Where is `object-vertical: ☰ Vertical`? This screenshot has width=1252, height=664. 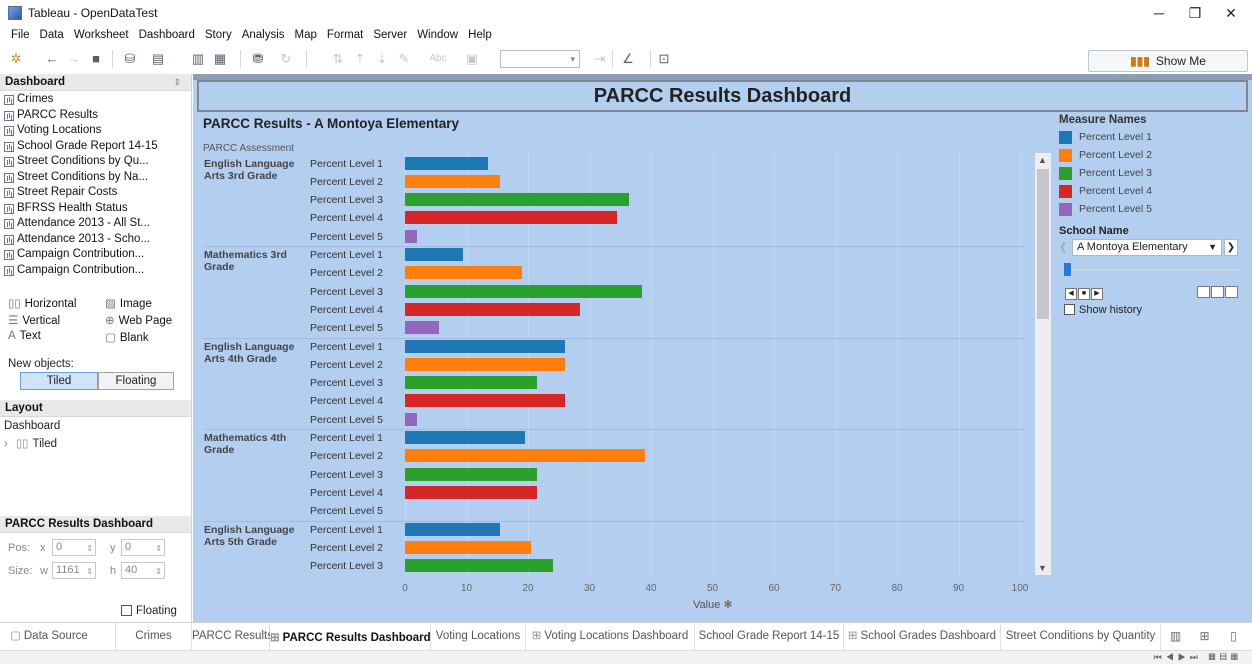 object-vertical: ☰ Vertical is located at coordinates (34, 320).